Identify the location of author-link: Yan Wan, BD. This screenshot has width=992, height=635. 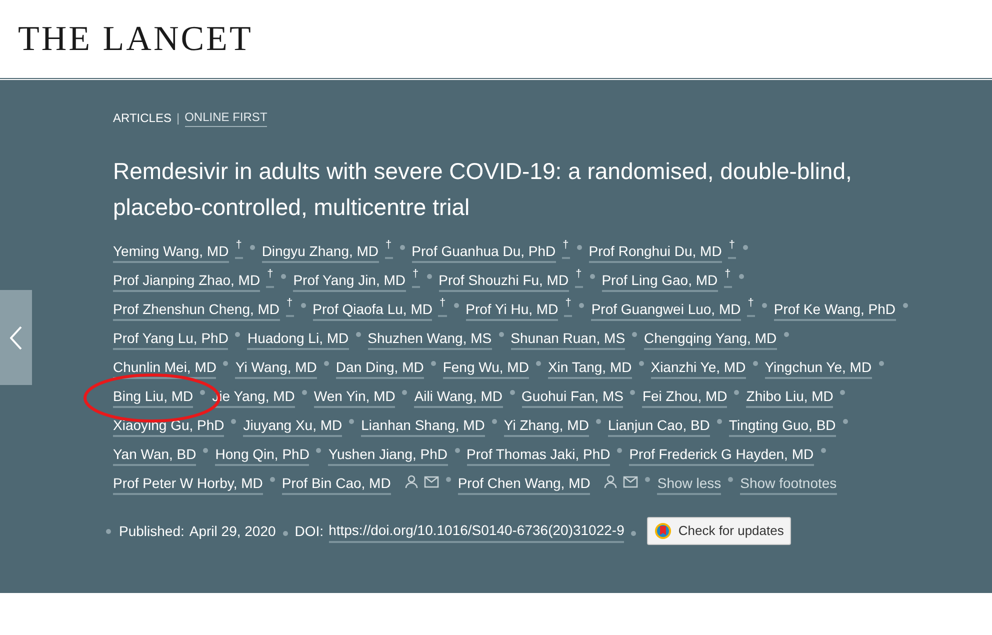
(154, 455).